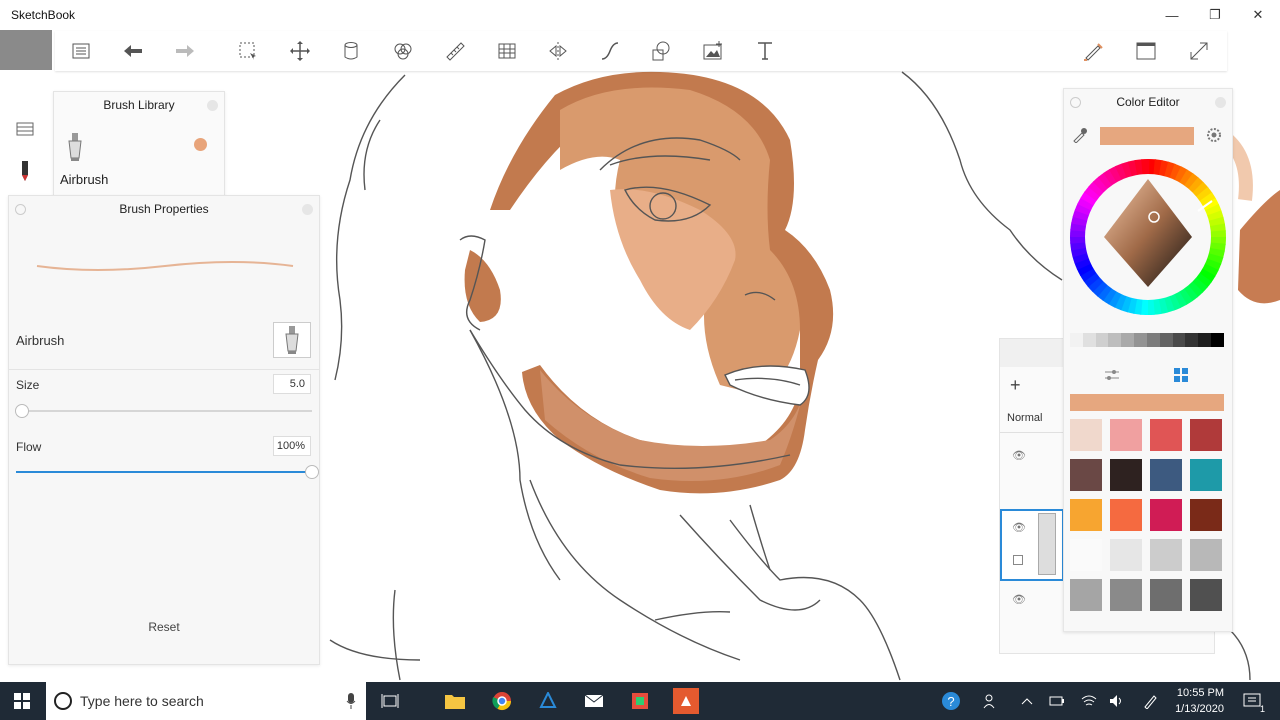  What do you see at coordinates (558, 51) in the screenshot?
I see `flip-icon` at bounding box center [558, 51].